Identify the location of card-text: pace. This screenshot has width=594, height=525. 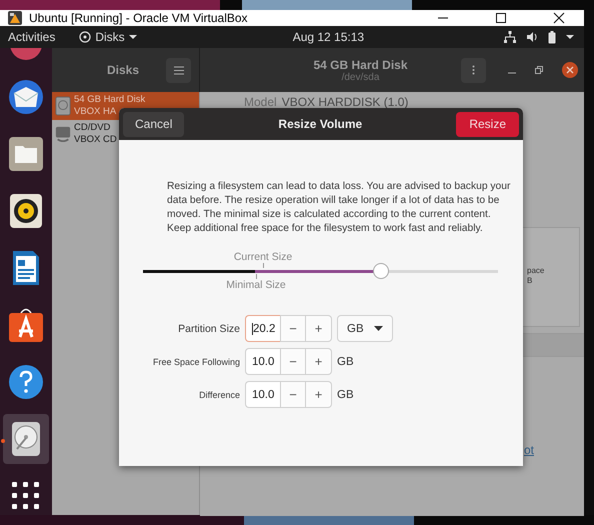
(536, 271).